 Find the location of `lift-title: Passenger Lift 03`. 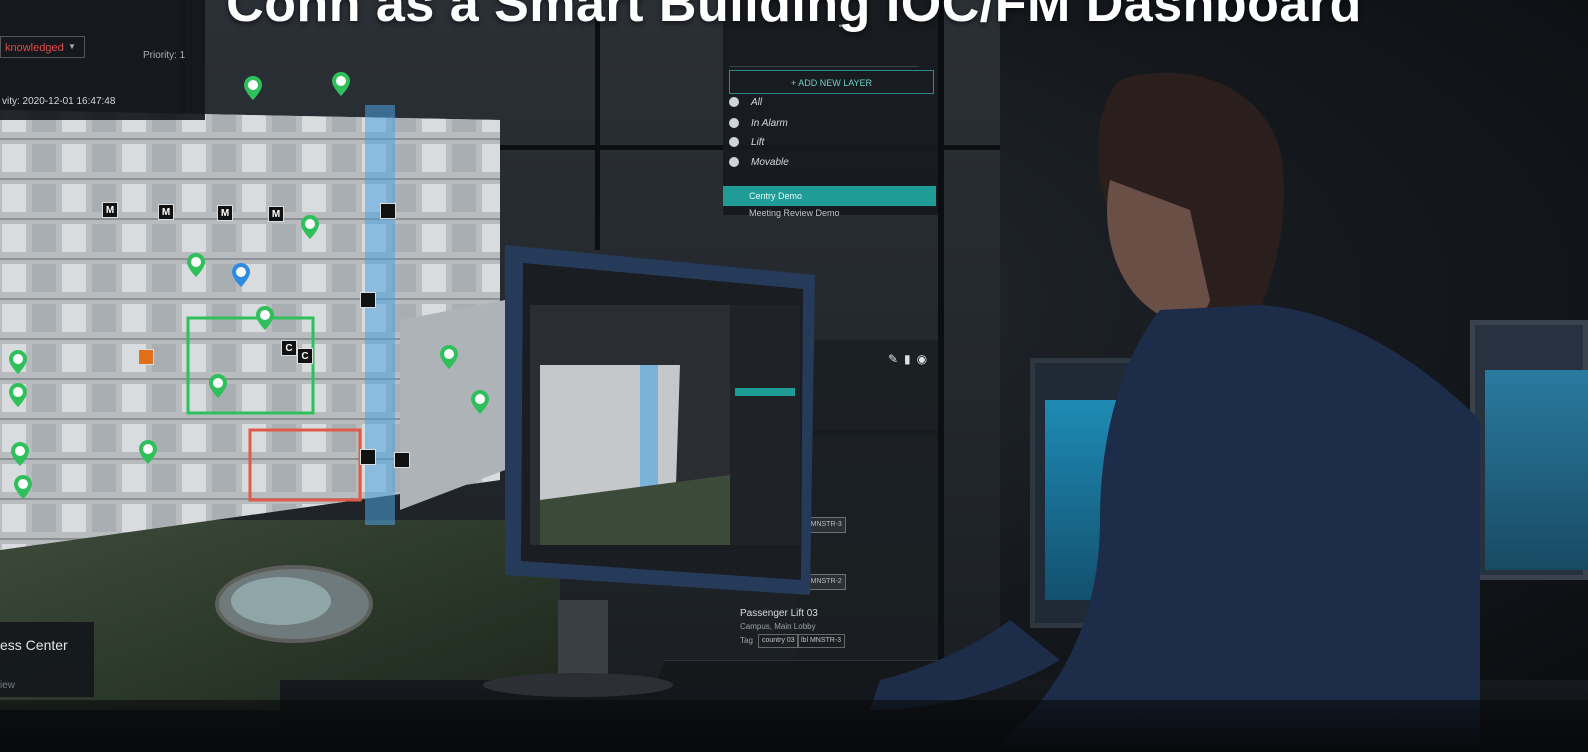

lift-title: Passenger Lift 03 is located at coordinates (779, 613).